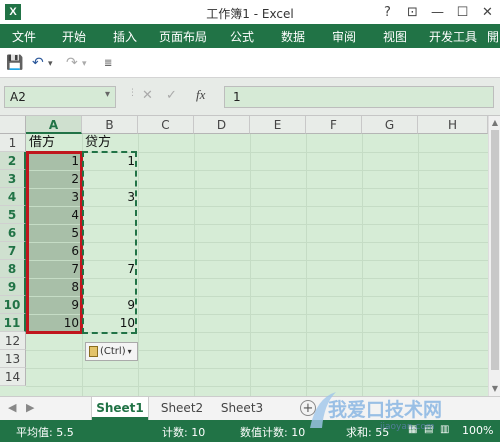 Image resolution: width=500 pixels, height=442 pixels. Describe the element at coordinates (278, 125) in the screenshot. I see `column-header-e: E` at that location.